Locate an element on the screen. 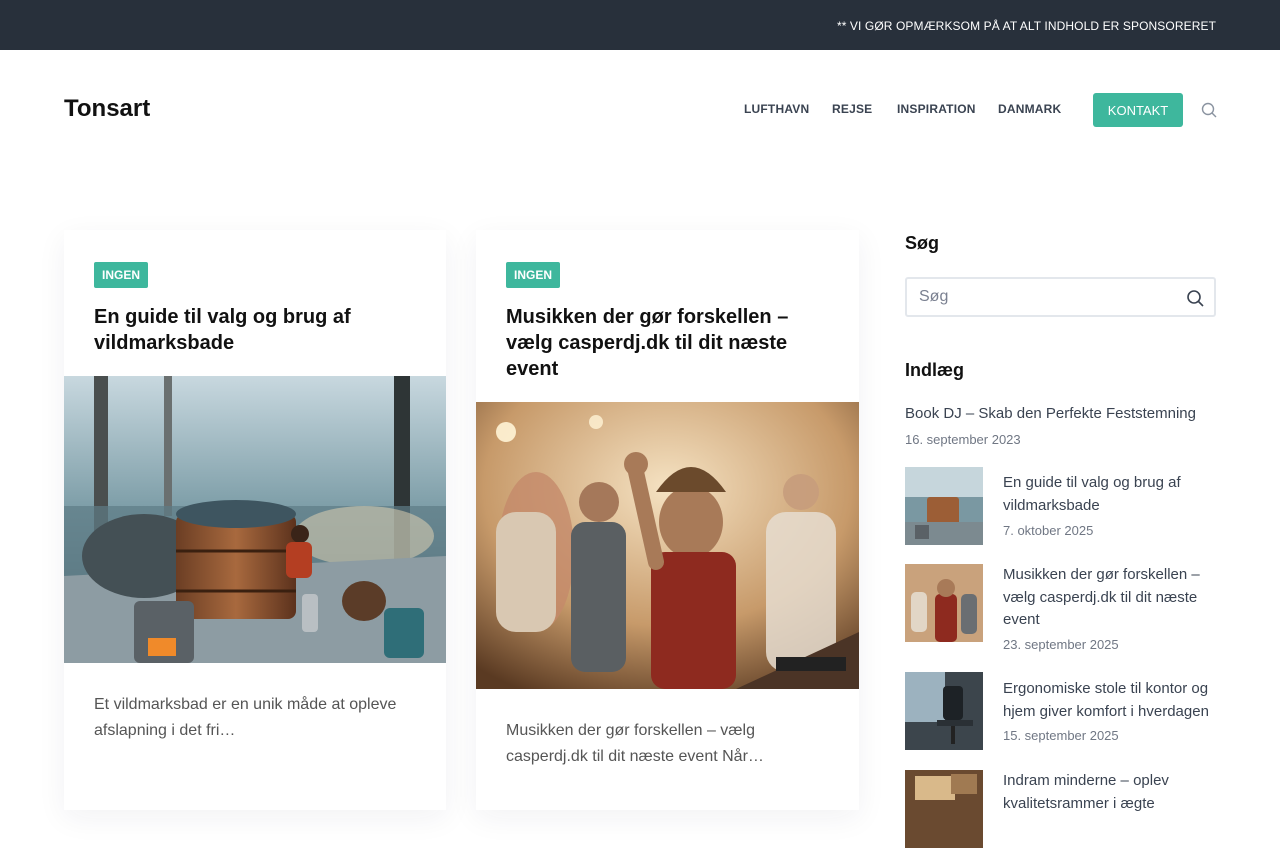  search-input is located at coordinates (1049, 297).